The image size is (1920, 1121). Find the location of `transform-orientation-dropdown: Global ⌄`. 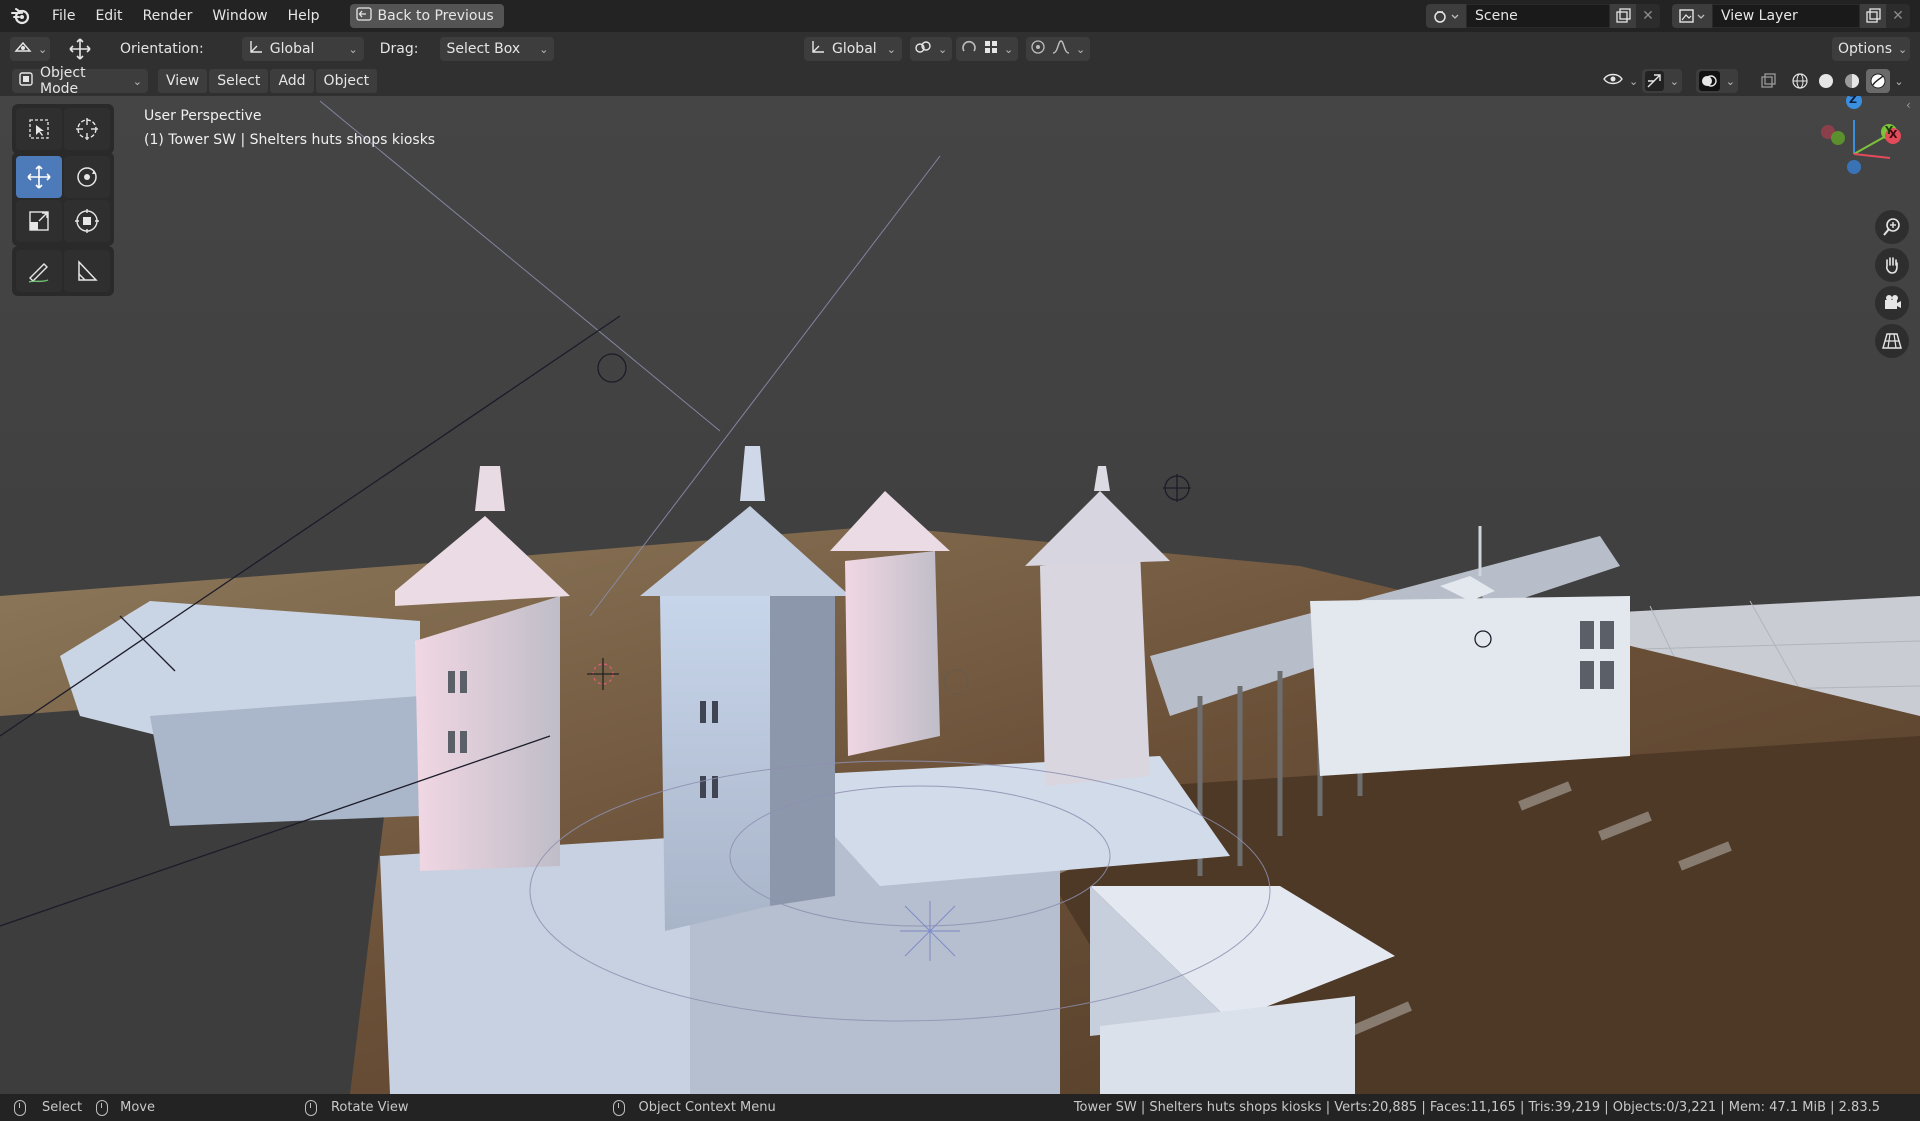

transform-orientation-dropdown: Global ⌄ is located at coordinates (853, 49).